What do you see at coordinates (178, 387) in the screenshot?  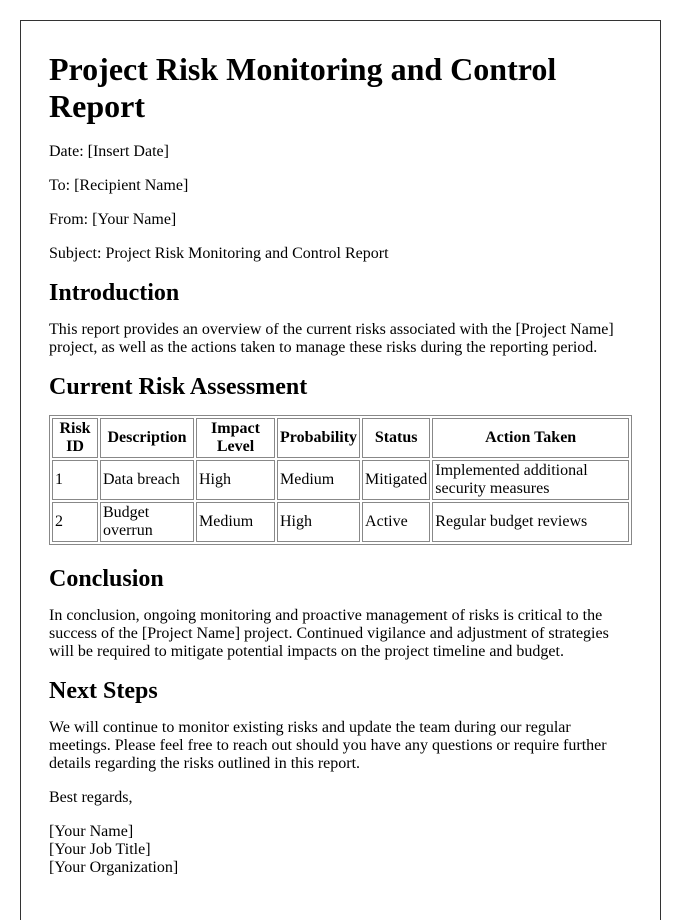 I see `assessment-heading: Current Risk Assessment` at bounding box center [178, 387].